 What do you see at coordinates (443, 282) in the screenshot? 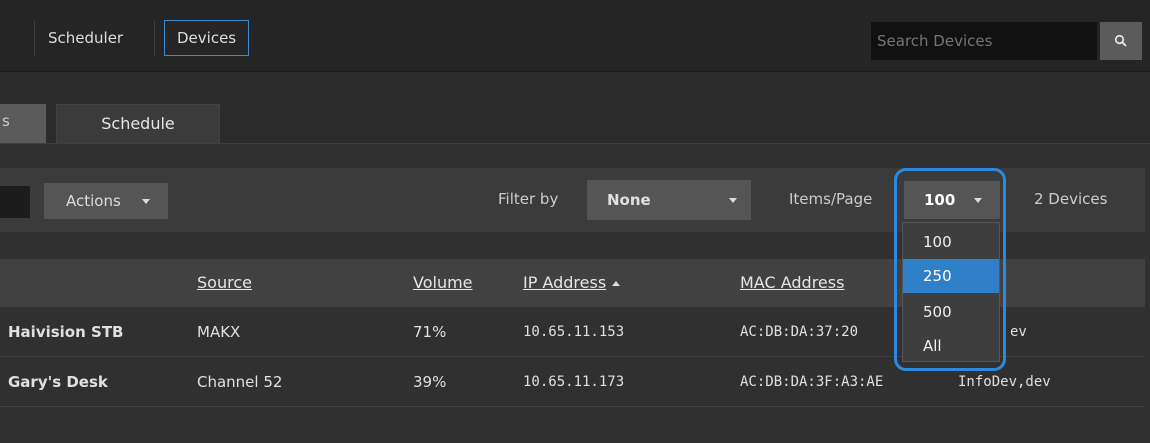
I see `column-header-volume: Volume` at bounding box center [443, 282].